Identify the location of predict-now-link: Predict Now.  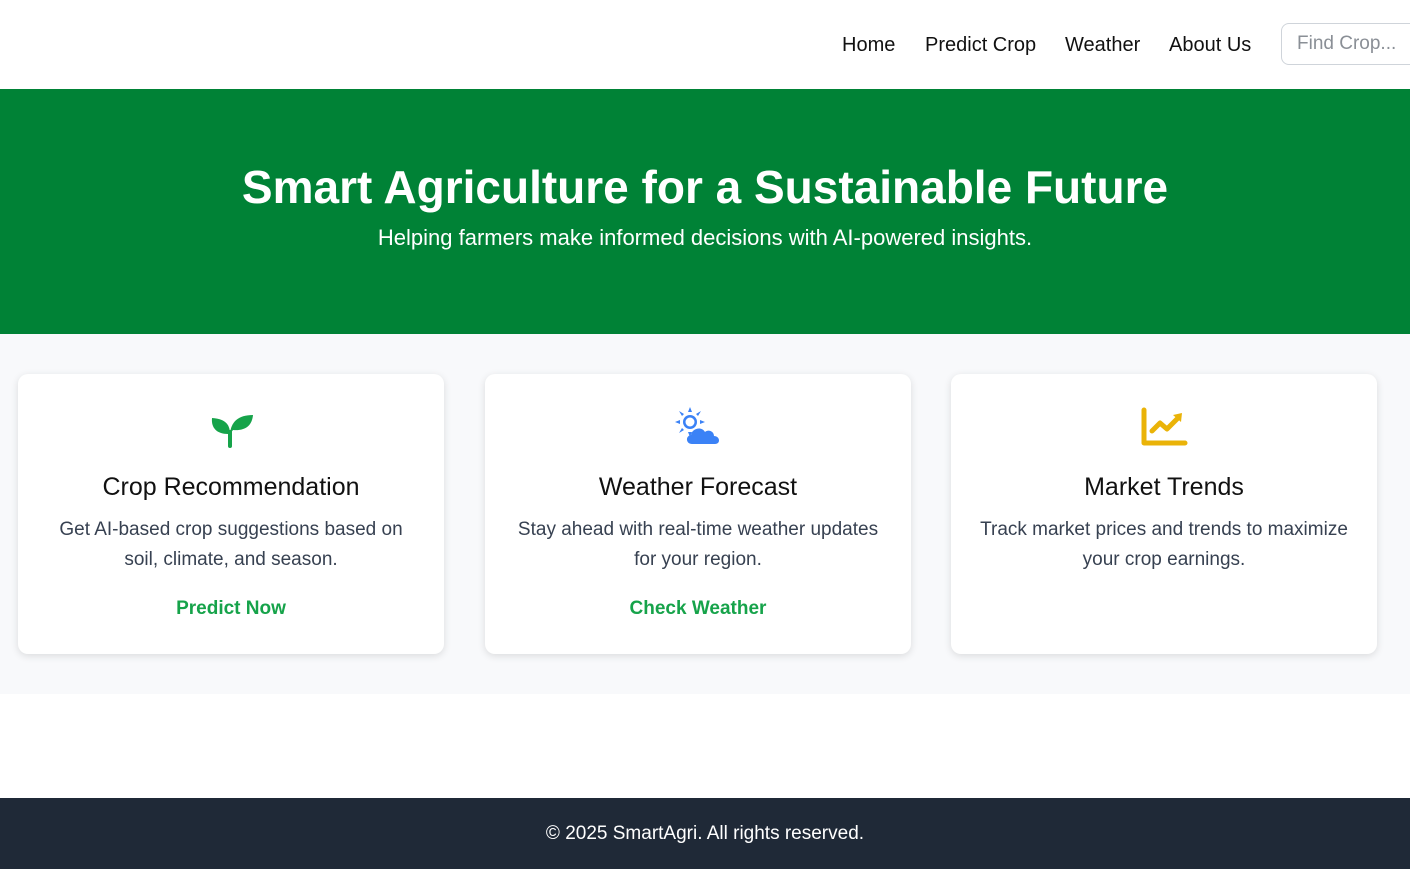
(231, 609).